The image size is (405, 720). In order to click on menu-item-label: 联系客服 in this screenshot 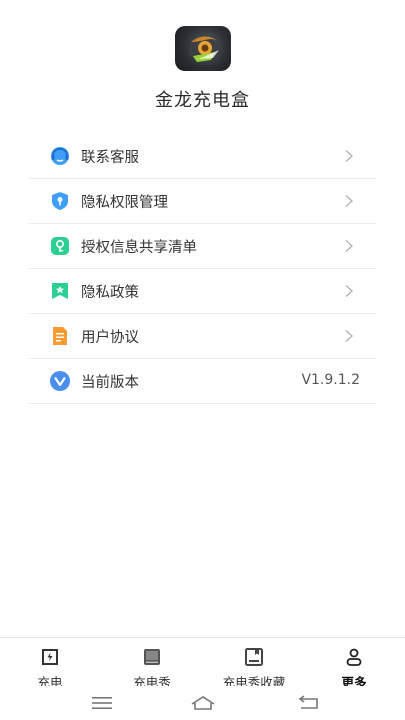, I will do `click(110, 157)`.